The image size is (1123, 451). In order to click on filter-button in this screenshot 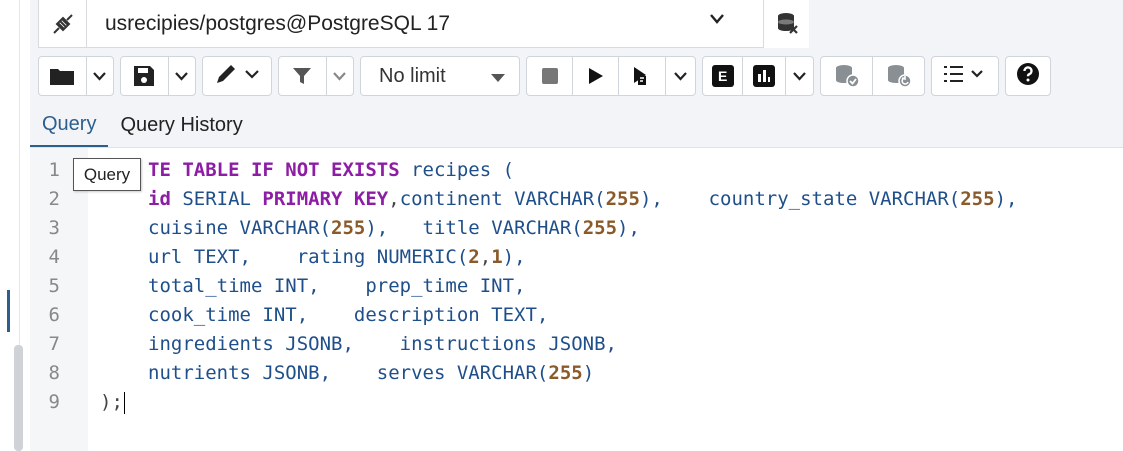, I will do `click(316, 76)`.